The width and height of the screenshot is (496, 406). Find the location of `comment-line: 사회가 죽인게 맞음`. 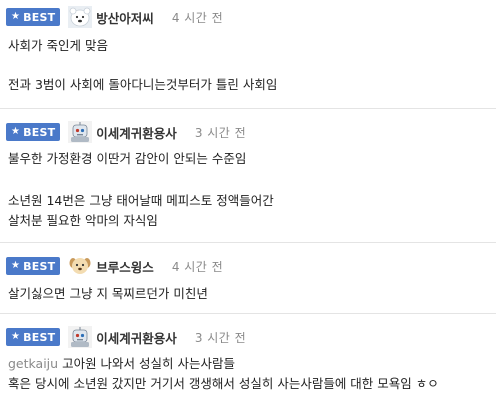

comment-line: 사회가 죽인게 맞음 is located at coordinates (58, 45).